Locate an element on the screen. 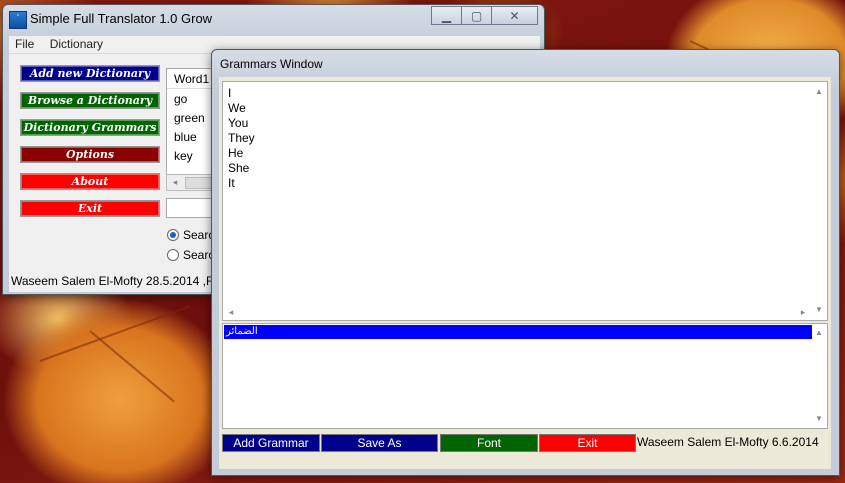 The height and width of the screenshot is (483, 845). add-dictionary-button: Add new Dictionary is located at coordinates (90, 73).